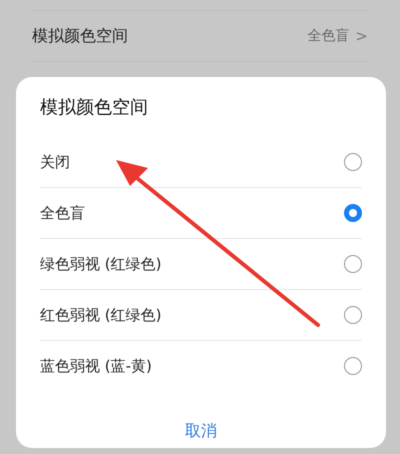 This screenshot has width=400, height=454. Describe the element at coordinates (328, 36) in the screenshot. I see `setting-value: 全色盲` at that location.